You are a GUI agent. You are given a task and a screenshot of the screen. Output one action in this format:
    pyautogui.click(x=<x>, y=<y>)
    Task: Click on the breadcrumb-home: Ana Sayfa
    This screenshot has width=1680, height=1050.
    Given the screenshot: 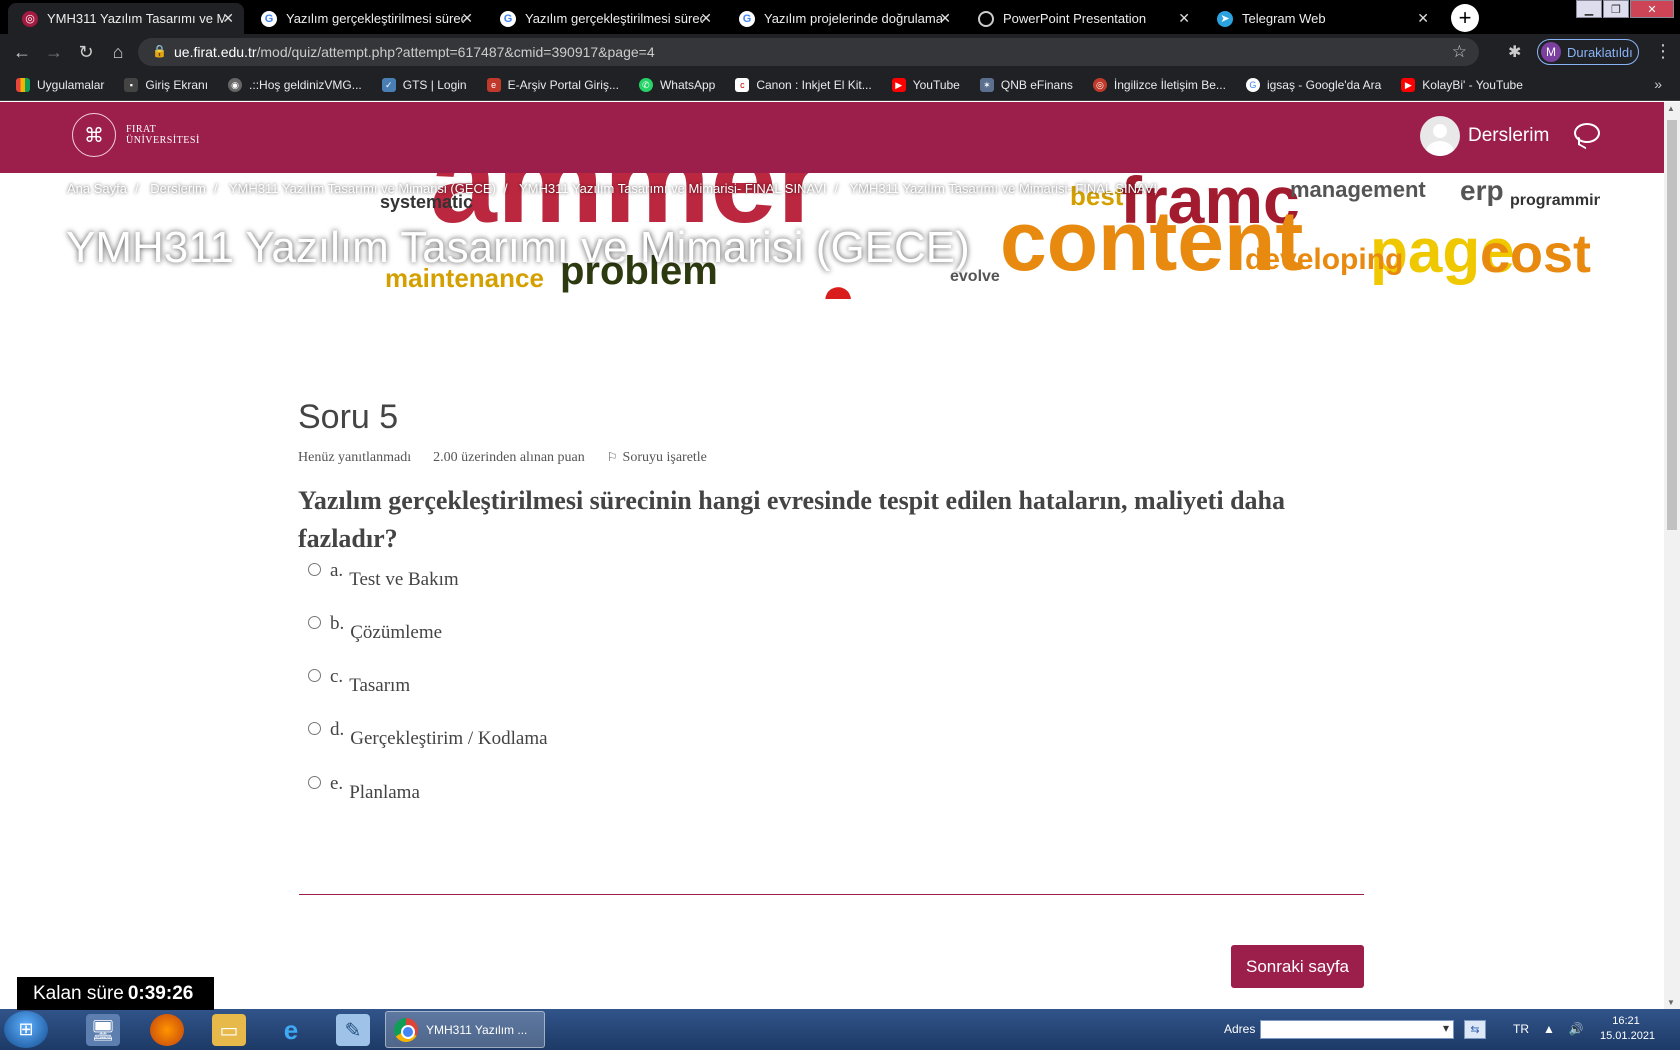 What is the action you would take?
    pyautogui.click(x=97, y=188)
    